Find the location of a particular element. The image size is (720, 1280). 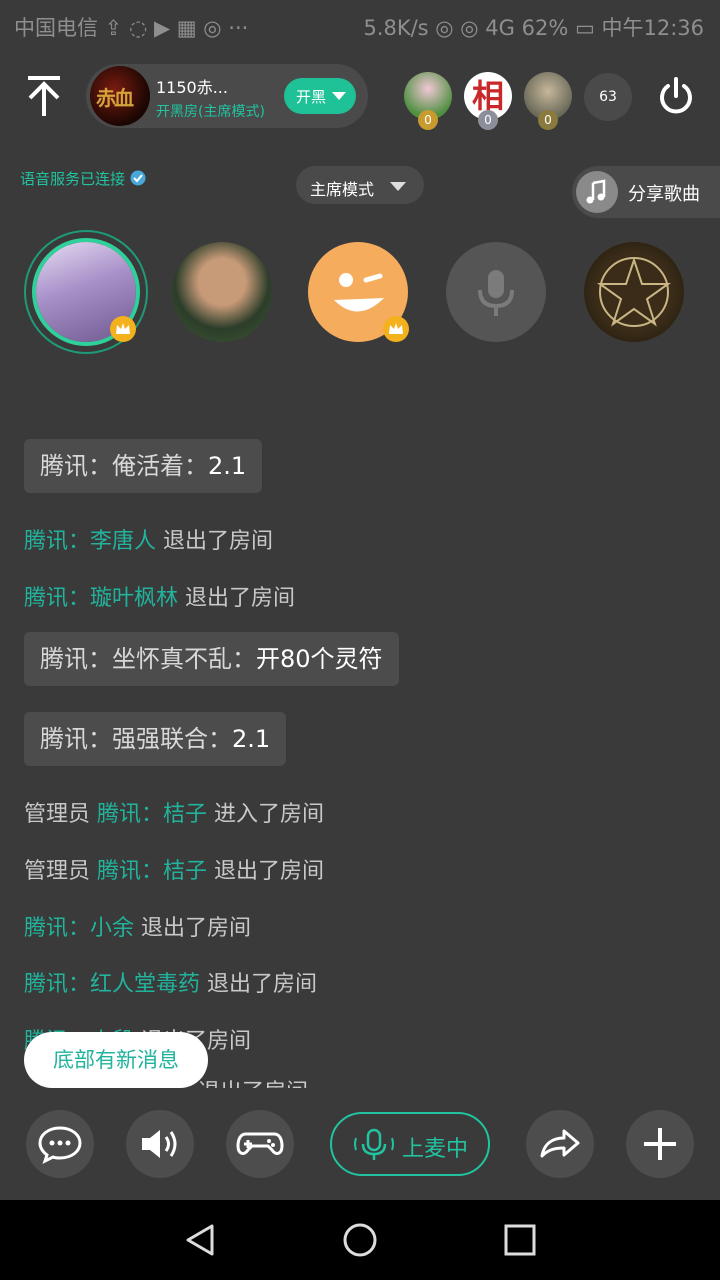

audience-badge-2: 0 is located at coordinates (488, 120).